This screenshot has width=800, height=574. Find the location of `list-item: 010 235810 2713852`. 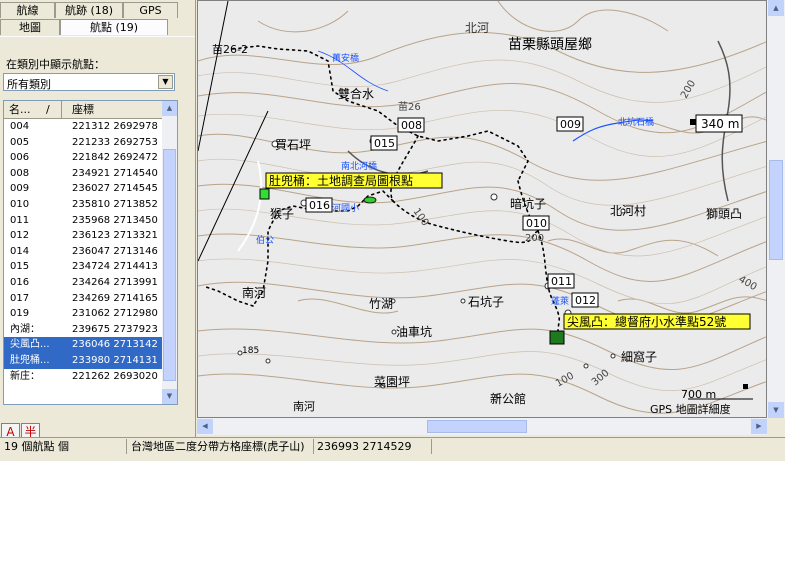

list-item: 010 235810 2713852 is located at coordinates (84, 205).